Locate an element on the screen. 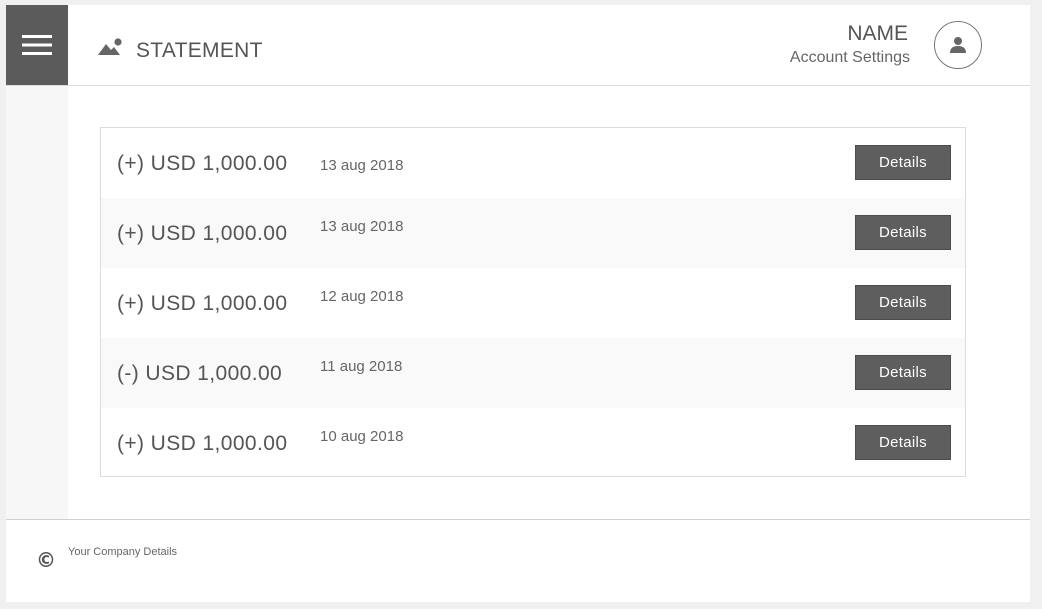 The width and height of the screenshot is (1042, 609). menu-button is located at coordinates (37, 45).